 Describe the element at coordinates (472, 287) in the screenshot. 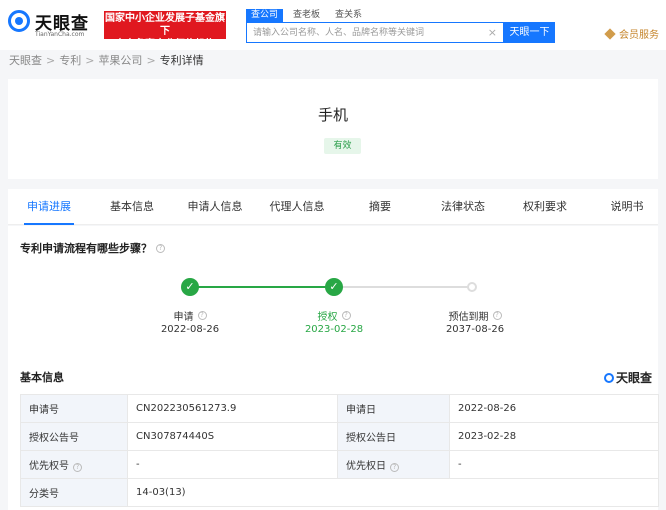

I see `step-expiry-dot-icon` at that location.